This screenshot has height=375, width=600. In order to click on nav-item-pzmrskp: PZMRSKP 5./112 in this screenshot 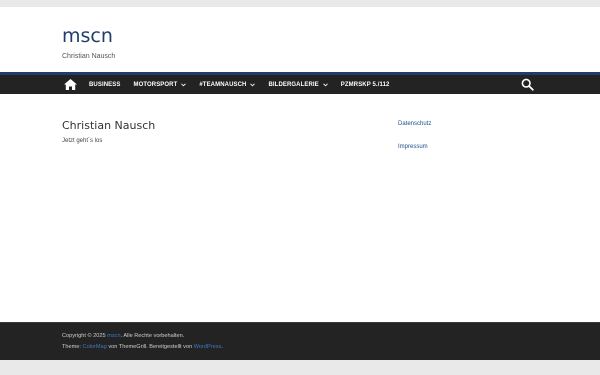, I will do `click(365, 85)`.